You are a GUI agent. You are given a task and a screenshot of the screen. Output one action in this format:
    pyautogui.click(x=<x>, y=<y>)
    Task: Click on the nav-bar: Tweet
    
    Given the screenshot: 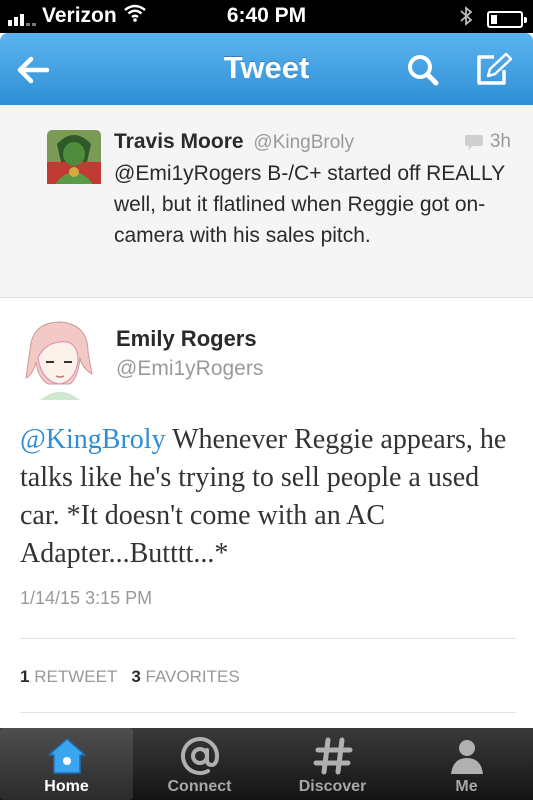 What is the action you would take?
    pyautogui.click(x=266, y=69)
    